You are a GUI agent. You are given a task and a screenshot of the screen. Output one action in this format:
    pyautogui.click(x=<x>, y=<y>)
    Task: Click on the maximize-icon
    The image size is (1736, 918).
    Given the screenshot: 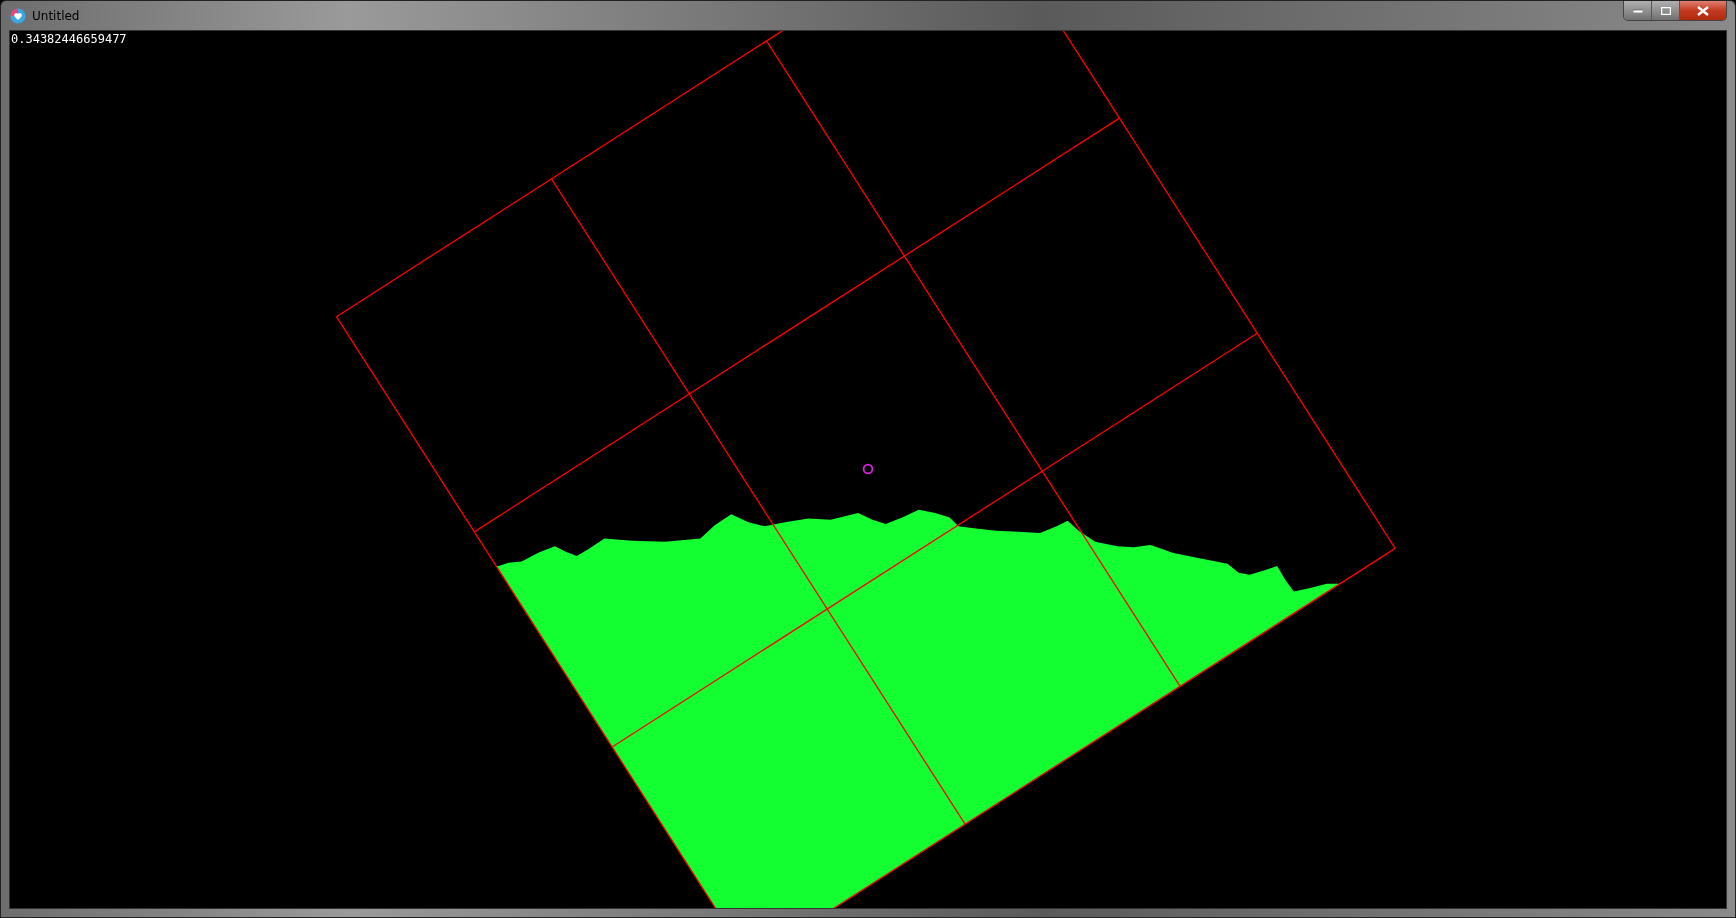 What is the action you would take?
    pyautogui.click(x=1665, y=10)
    